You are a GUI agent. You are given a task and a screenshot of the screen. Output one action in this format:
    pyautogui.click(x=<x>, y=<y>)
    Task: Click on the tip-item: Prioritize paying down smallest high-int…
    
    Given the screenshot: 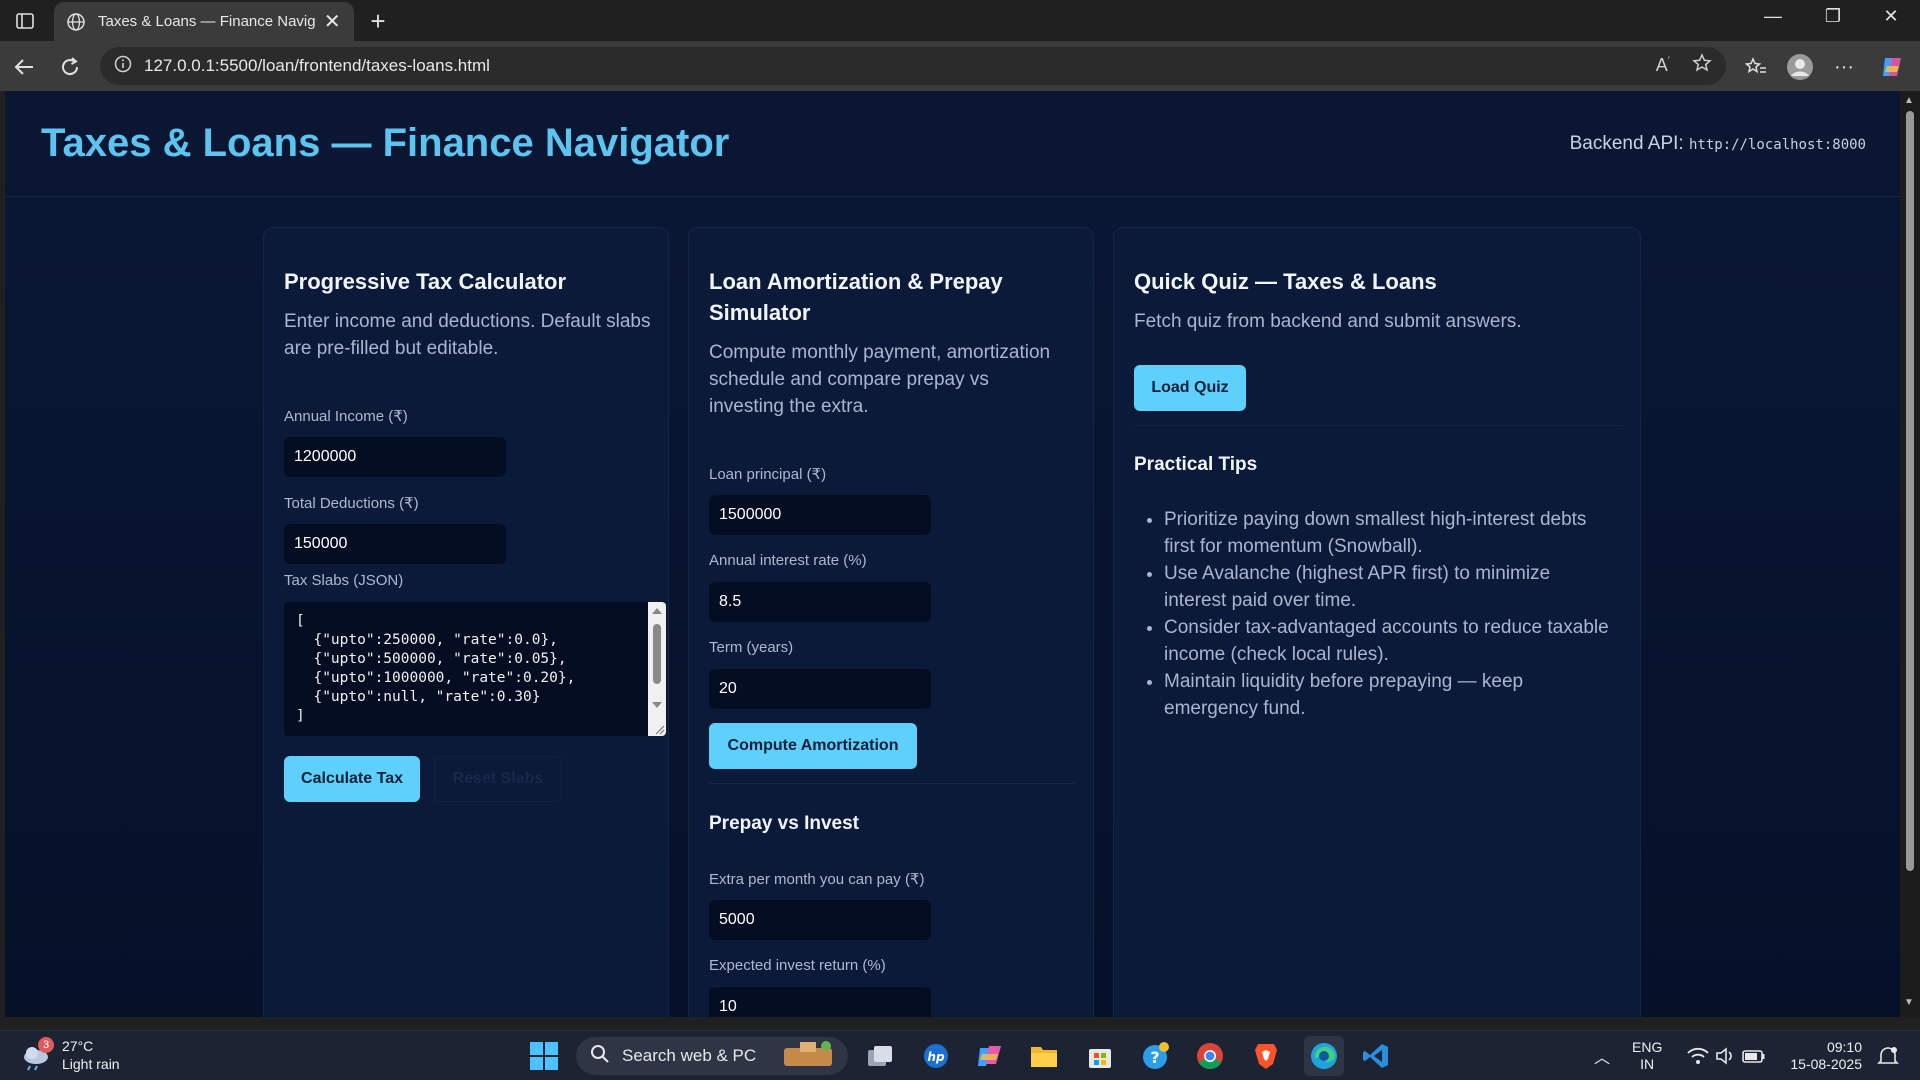 What is the action you would take?
    pyautogui.click(x=1389, y=533)
    